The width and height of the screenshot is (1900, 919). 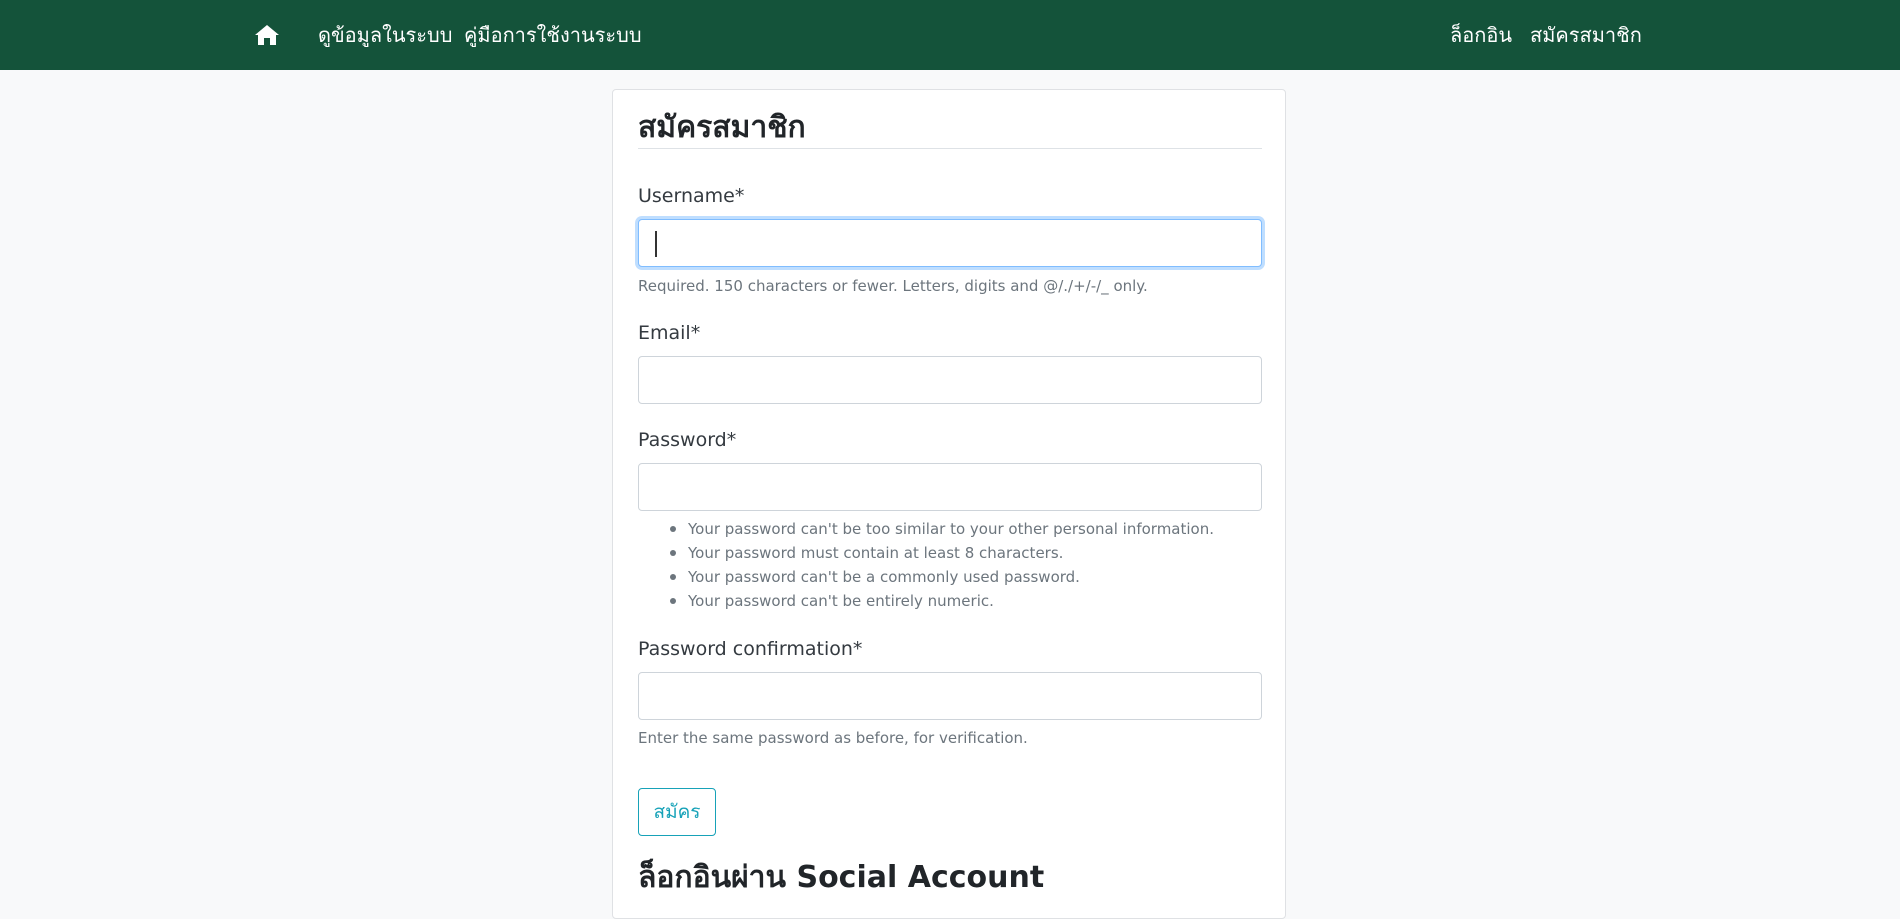 I want to click on signup-submit-button: สมัคร, so click(x=677, y=812).